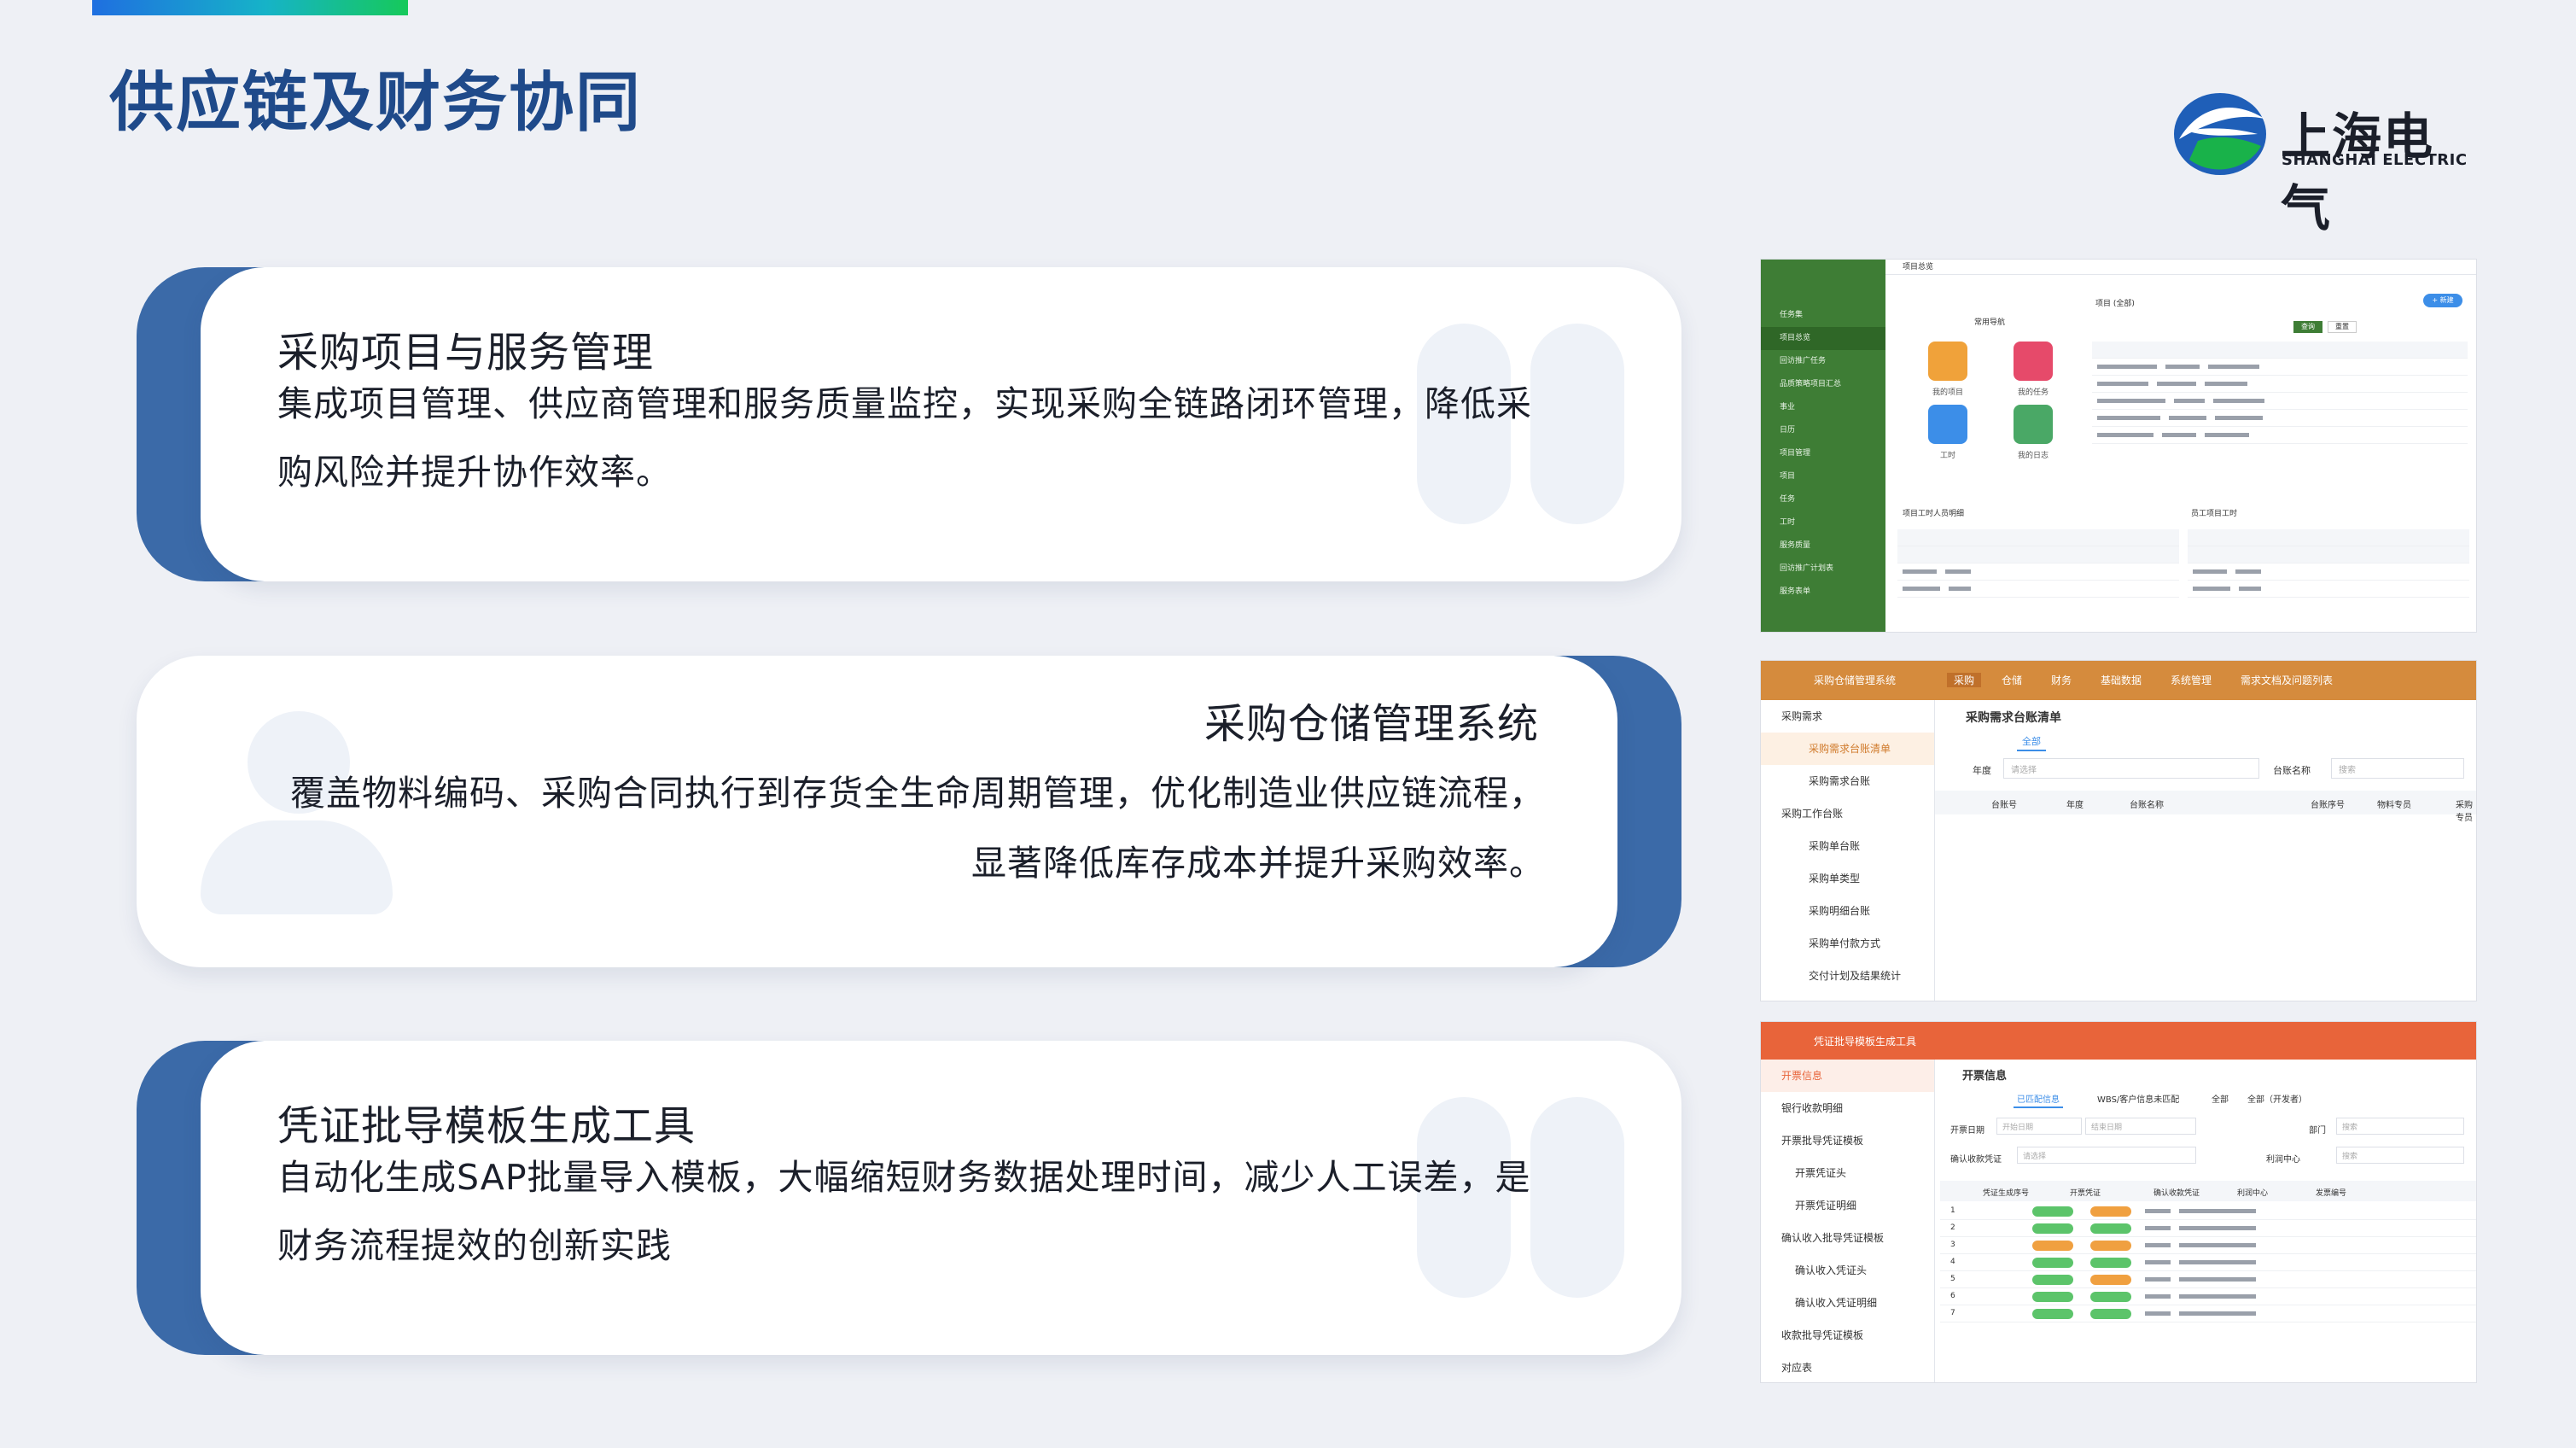 This screenshot has height=1448, width=2576. Describe the element at coordinates (2138, 1098) in the screenshot. I see `tab-unmatched: WBS/客户信息未匹配` at that location.